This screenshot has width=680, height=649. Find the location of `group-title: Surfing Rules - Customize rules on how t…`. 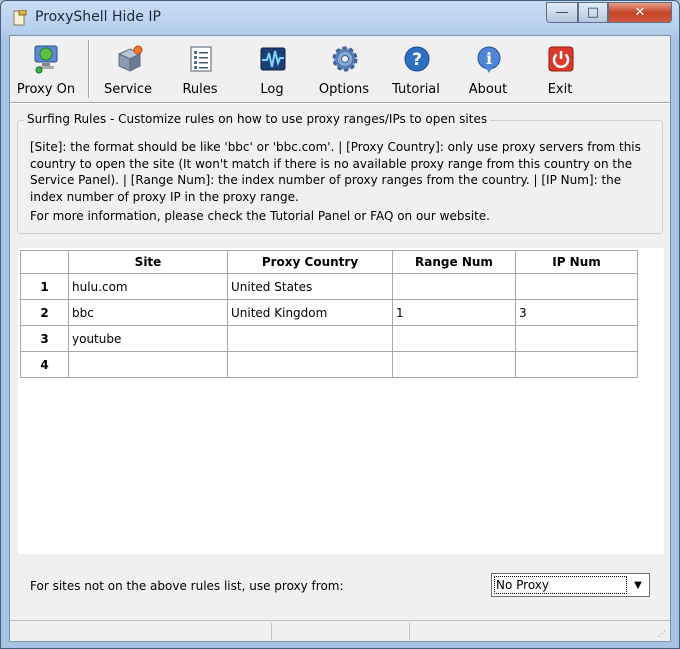

group-title: Surfing Rules - Customize rules on how t… is located at coordinates (257, 119).